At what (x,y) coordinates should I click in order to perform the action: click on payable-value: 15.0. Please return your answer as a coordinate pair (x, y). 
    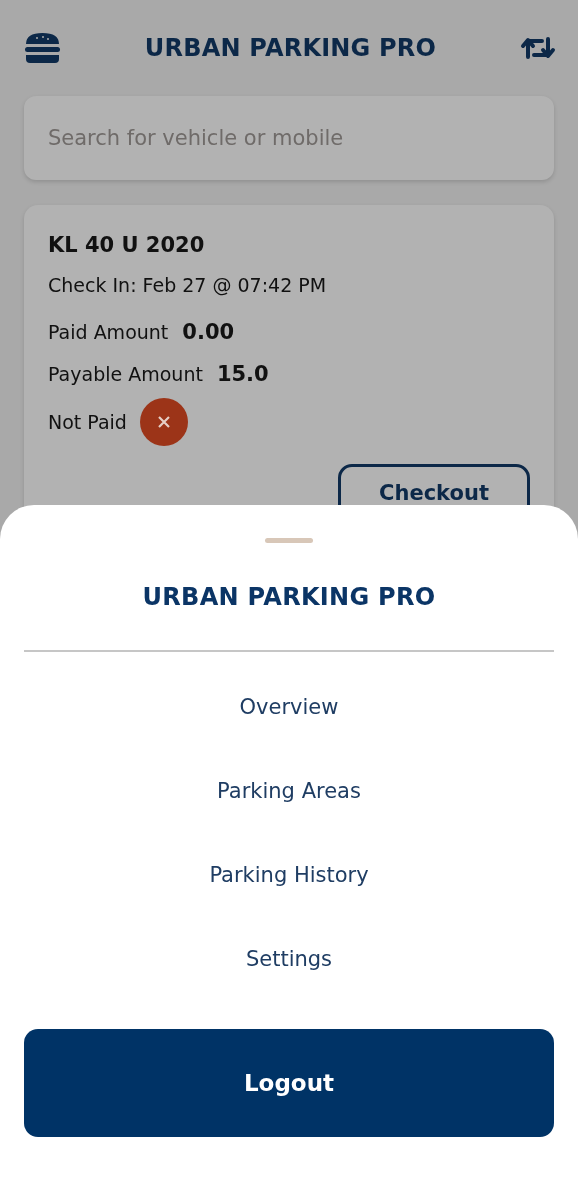
    Looking at the image, I should click on (242, 374).